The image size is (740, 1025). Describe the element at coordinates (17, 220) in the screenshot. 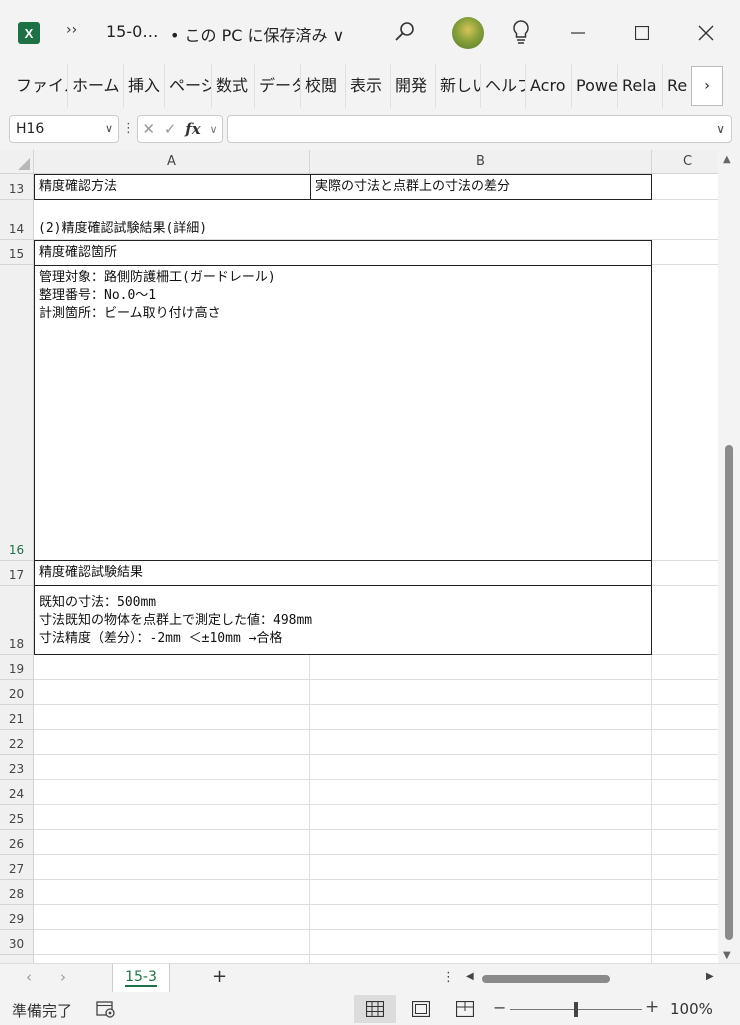

I see `row-header-14: 14` at that location.